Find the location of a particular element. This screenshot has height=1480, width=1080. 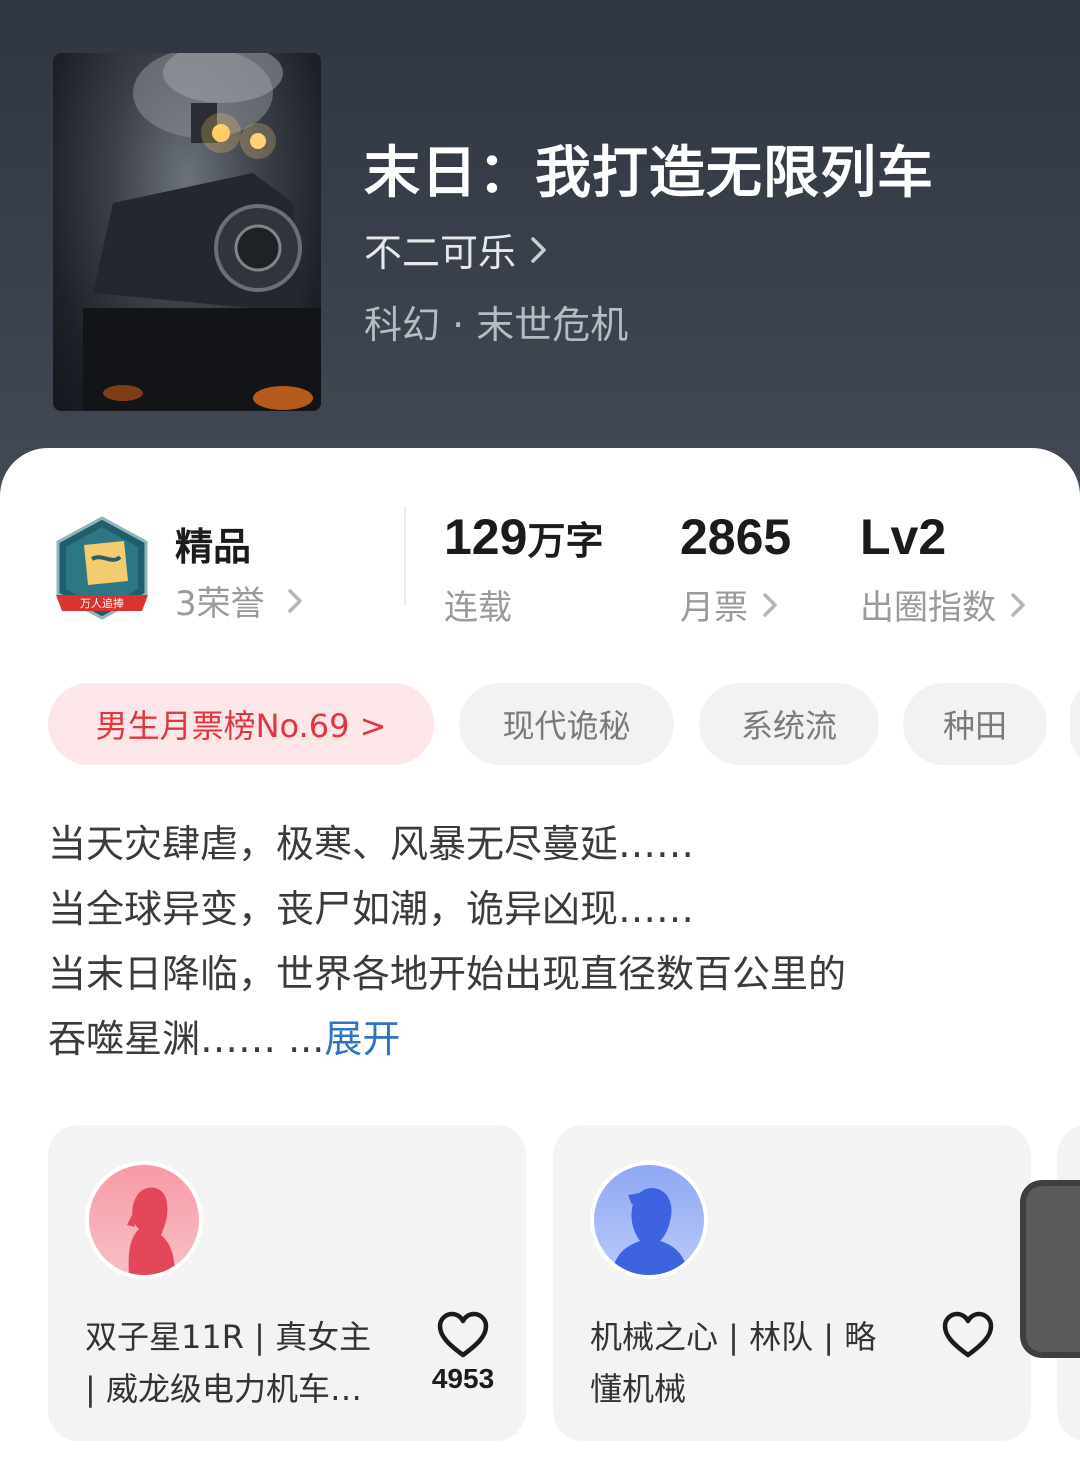

popularity-index-link: 出圈指数 is located at coordinates (943, 604).